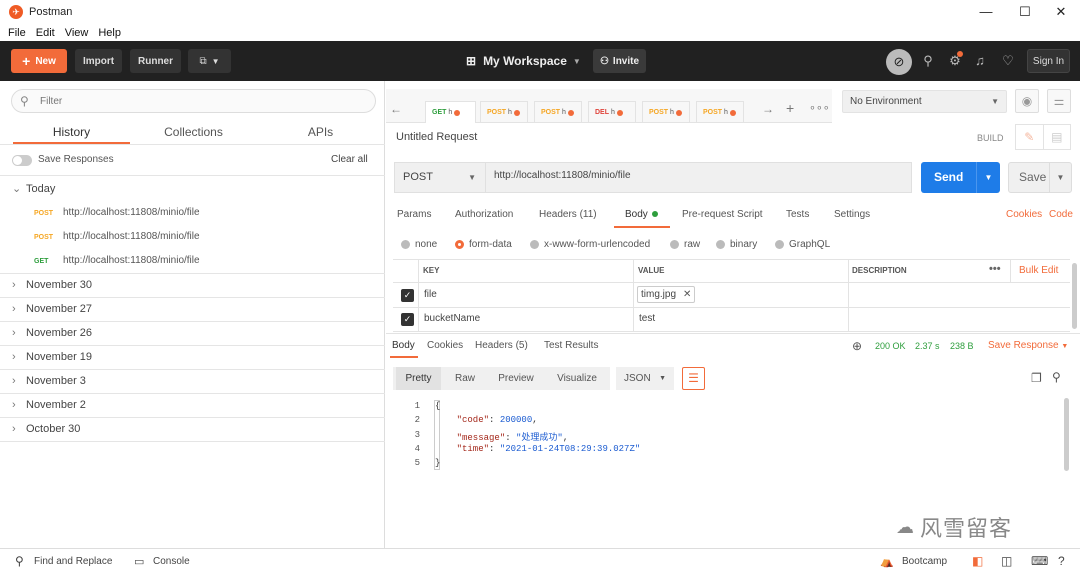  I want to click on history-group: › November 3, so click(49, 381).